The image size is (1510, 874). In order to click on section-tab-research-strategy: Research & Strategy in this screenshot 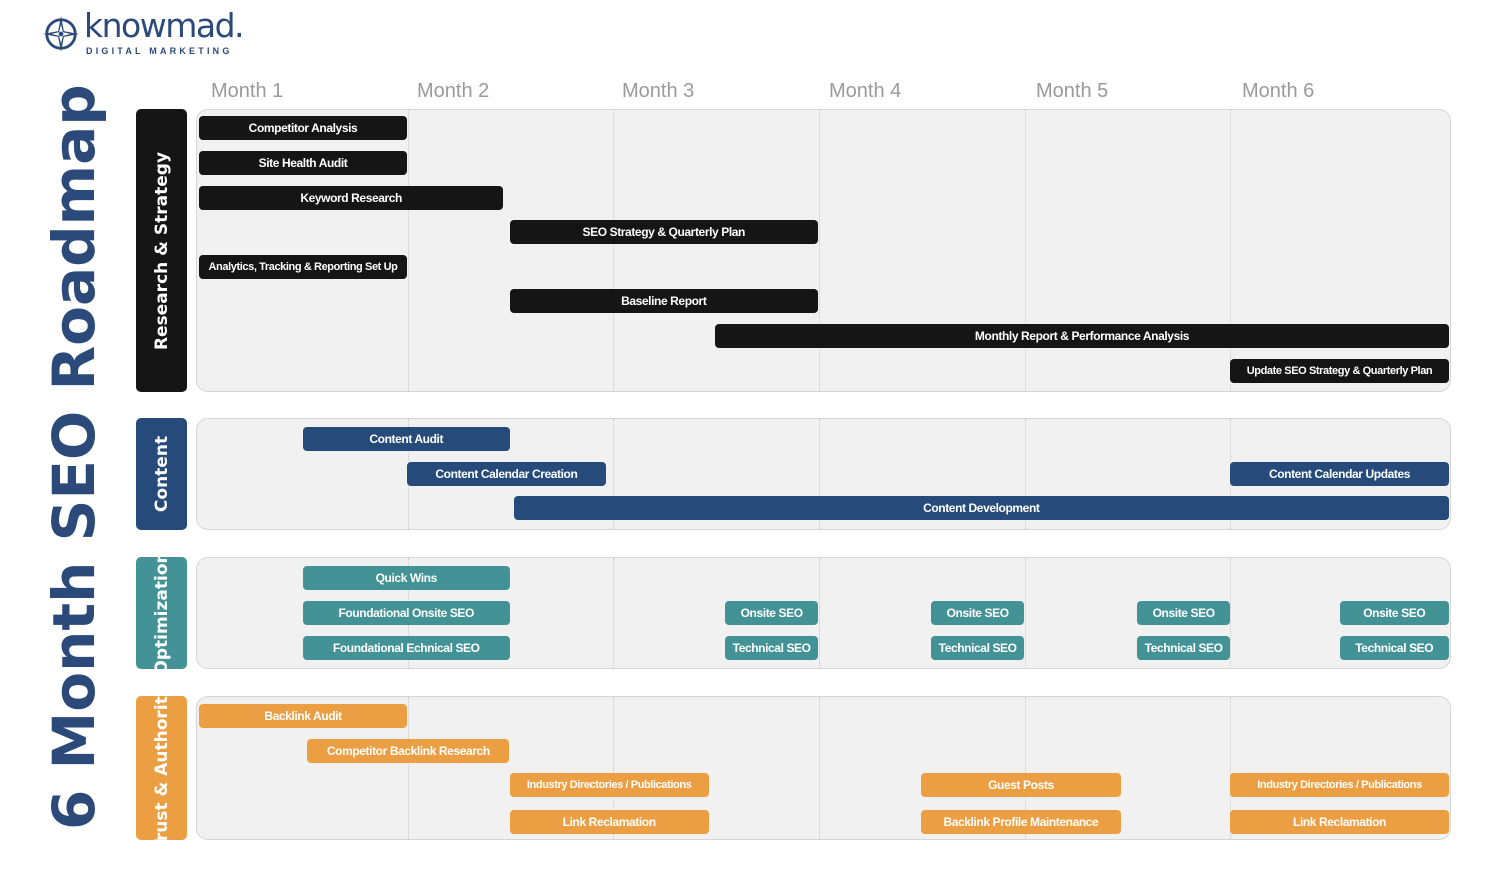, I will do `click(161, 250)`.